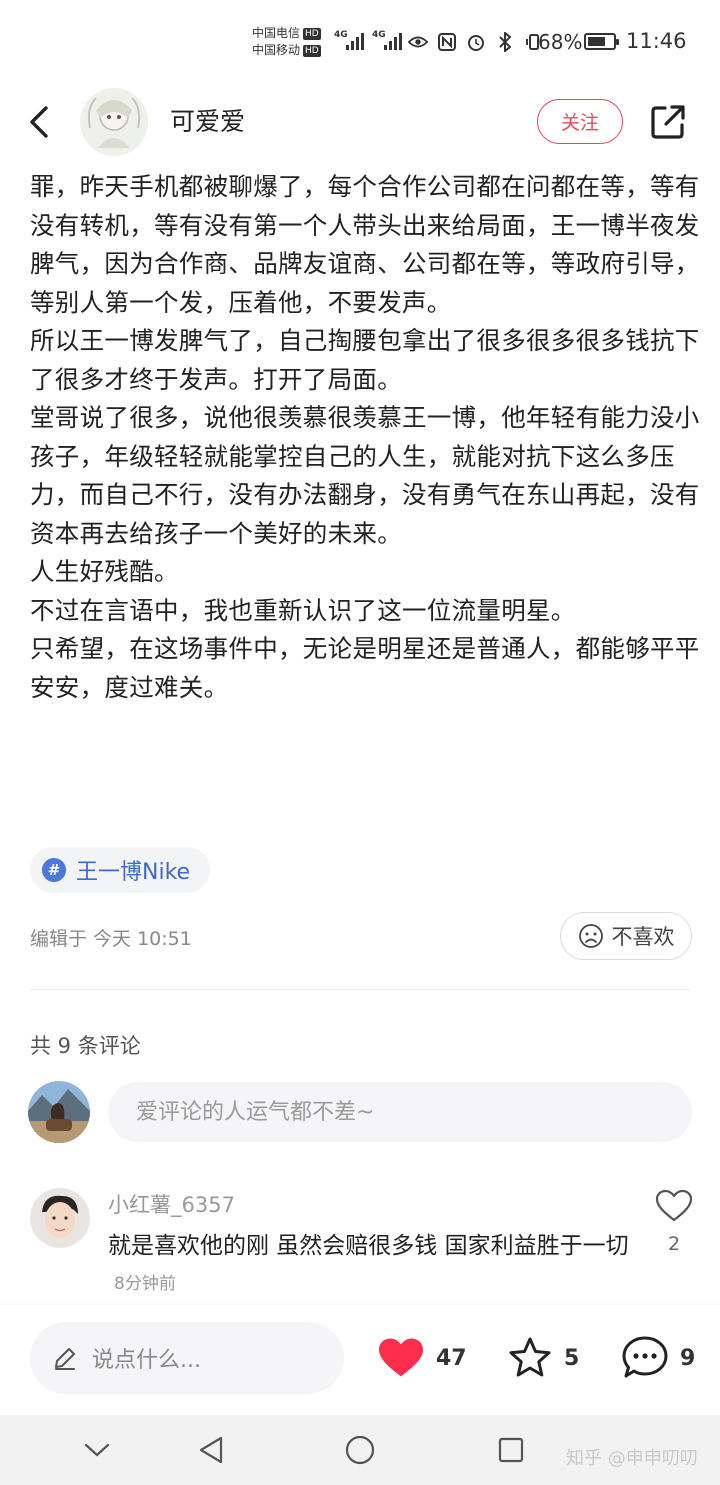  Describe the element at coordinates (656, 41) in the screenshot. I see `clock: 11:46` at that location.